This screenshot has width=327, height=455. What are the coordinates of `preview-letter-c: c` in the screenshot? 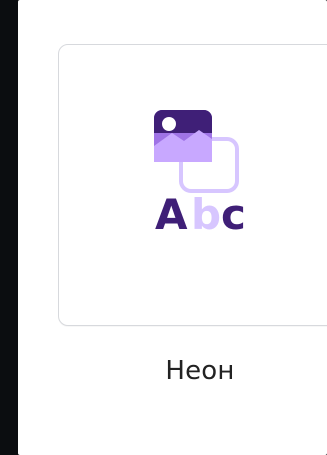 It's located at (233, 214).